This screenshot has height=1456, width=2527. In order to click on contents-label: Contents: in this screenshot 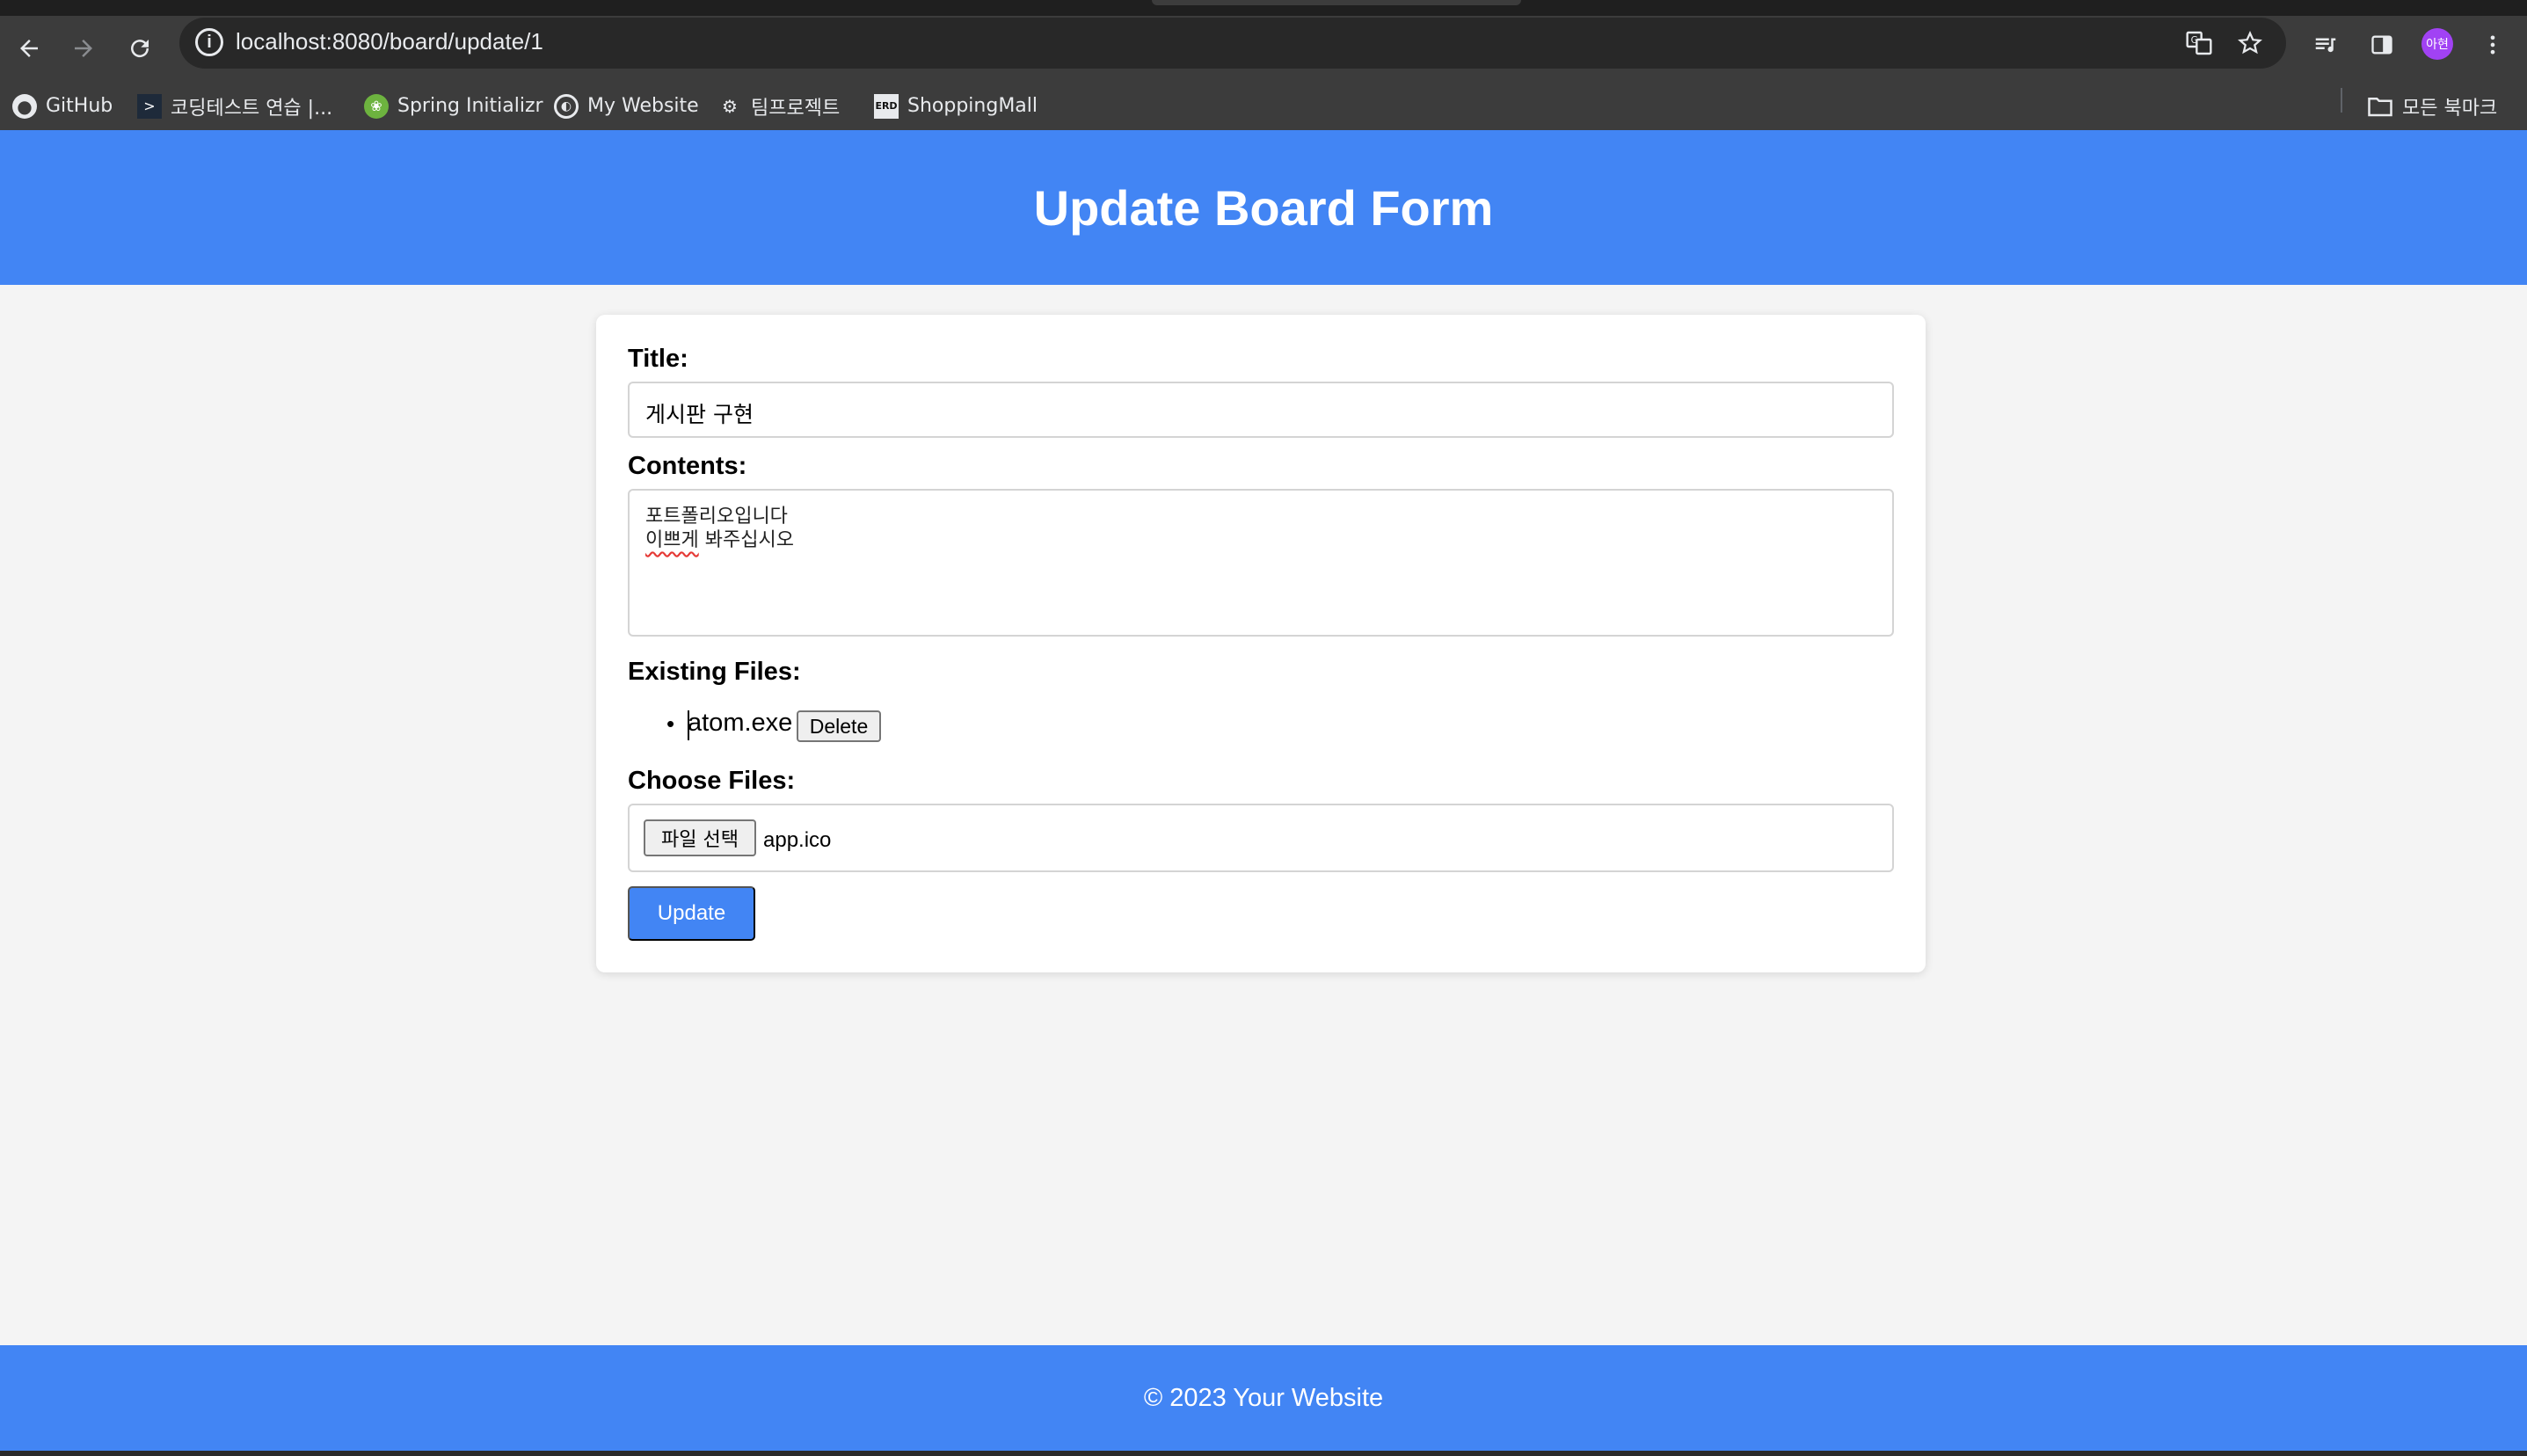, I will do `click(687, 466)`.